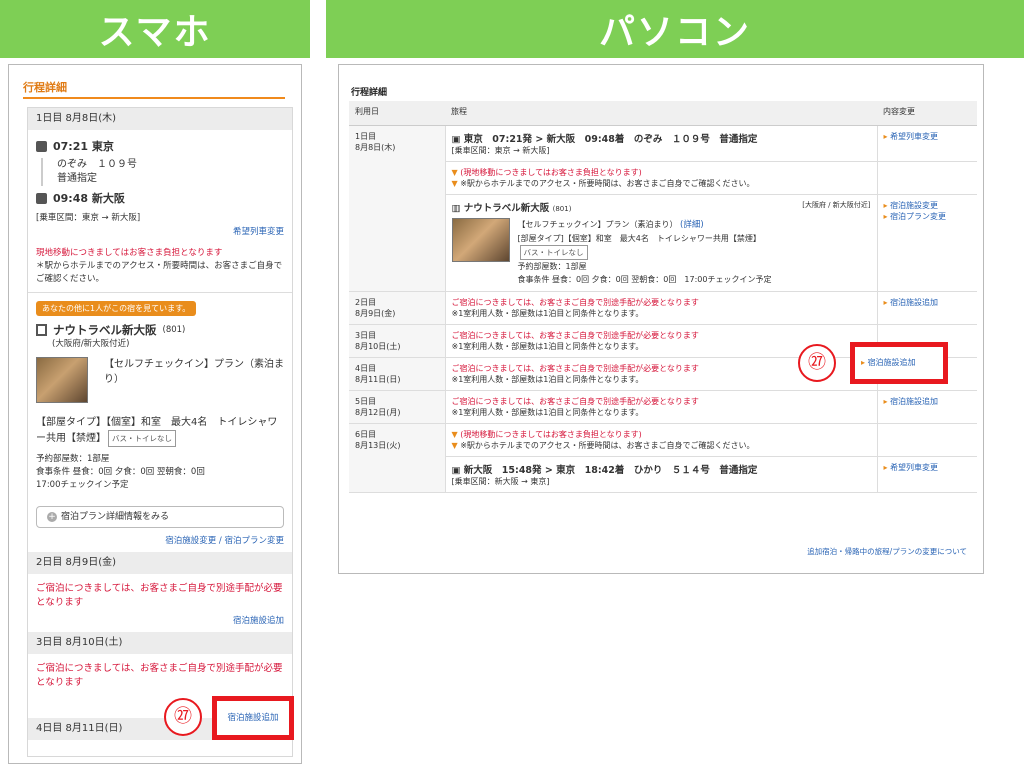  What do you see at coordinates (160, 517) in the screenshot?
I see `plan-detail-button: + 宿泊プラン詳細情報をみる` at bounding box center [160, 517].